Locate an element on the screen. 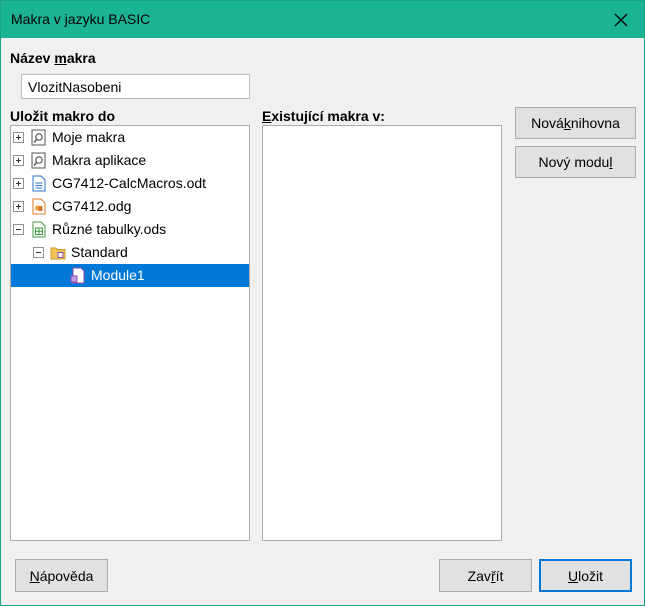 The height and width of the screenshot is (606, 645). tree-item-label: Standard is located at coordinates (99, 252).